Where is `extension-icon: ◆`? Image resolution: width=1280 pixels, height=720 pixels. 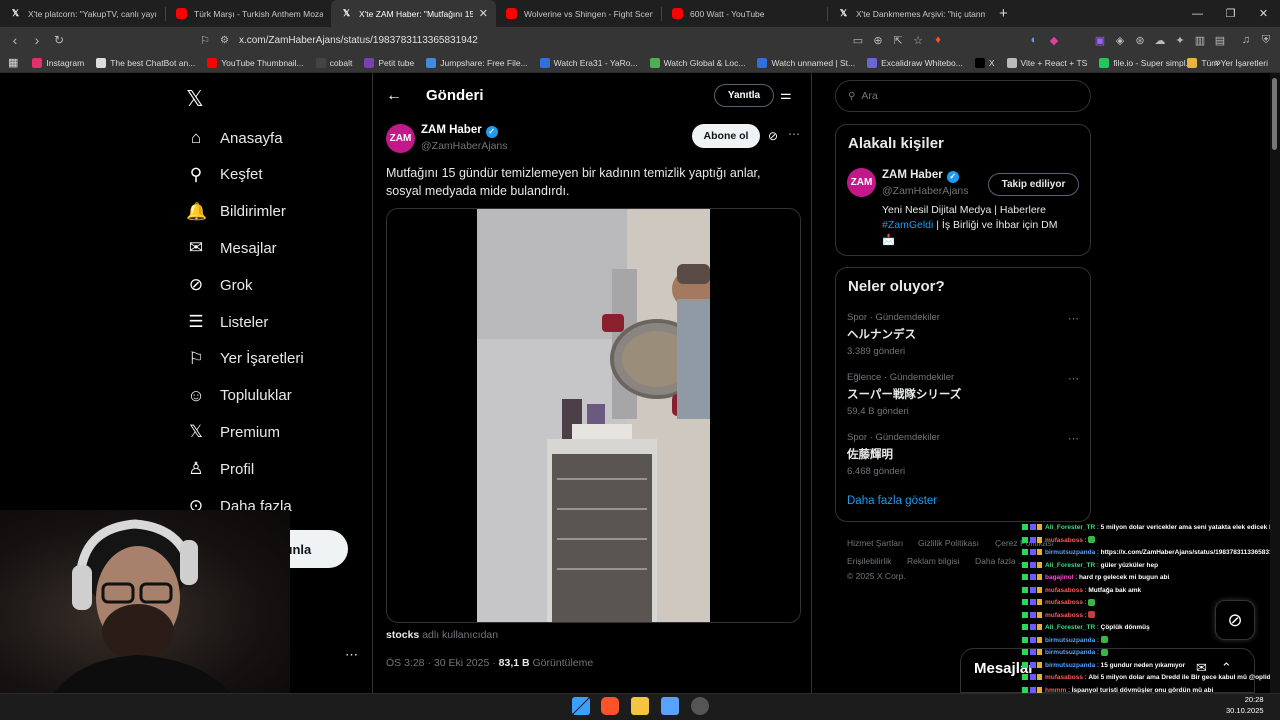 extension-icon: ◆ is located at coordinates (1054, 40).